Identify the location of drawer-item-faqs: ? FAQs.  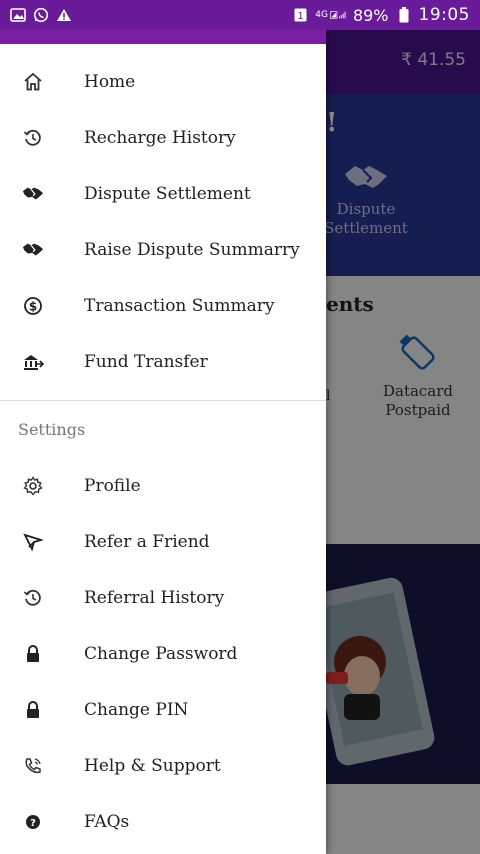
(163, 822).